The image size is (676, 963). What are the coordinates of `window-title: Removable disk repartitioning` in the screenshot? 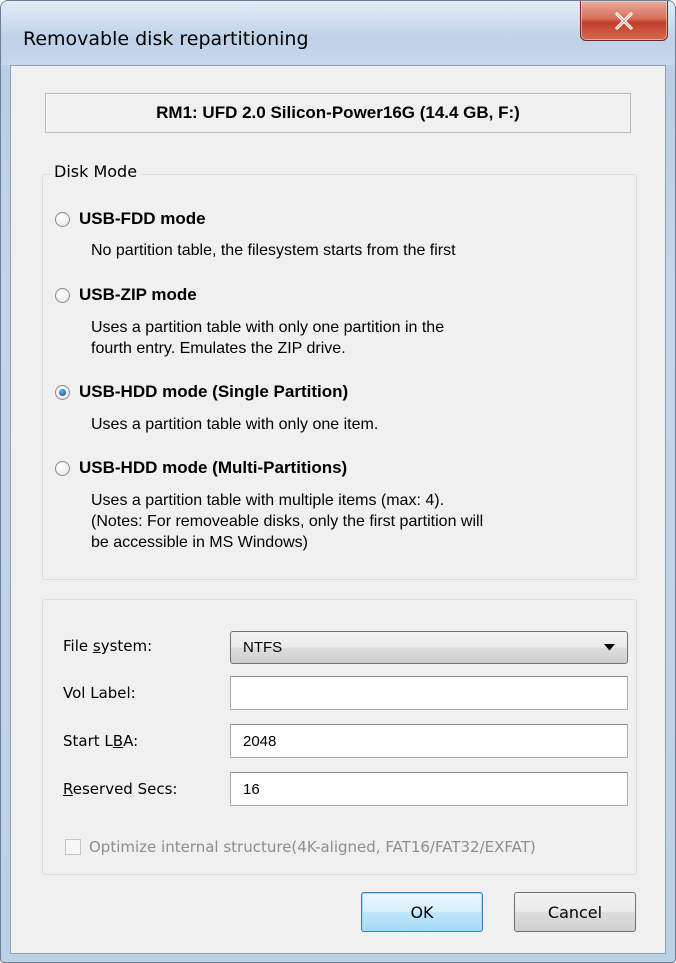 It's located at (166, 39).